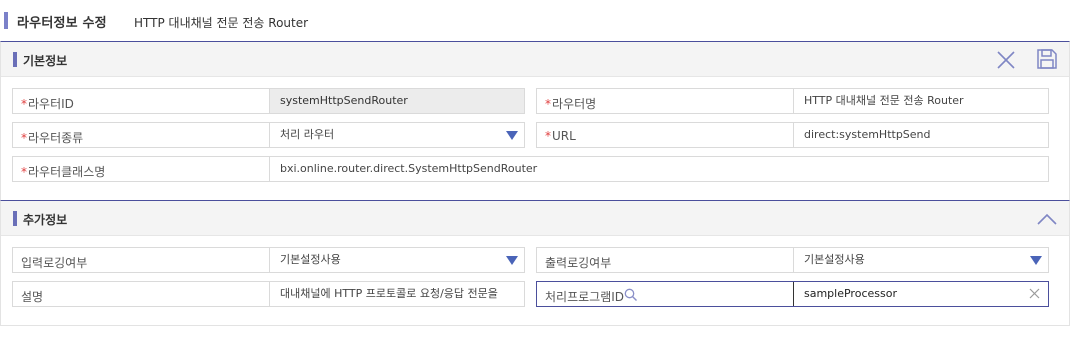 This screenshot has height=340, width=1074. What do you see at coordinates (45, 61) in the screenshot?
I see `basic-info-title: 기본정보` at bounding box center [45, 61].